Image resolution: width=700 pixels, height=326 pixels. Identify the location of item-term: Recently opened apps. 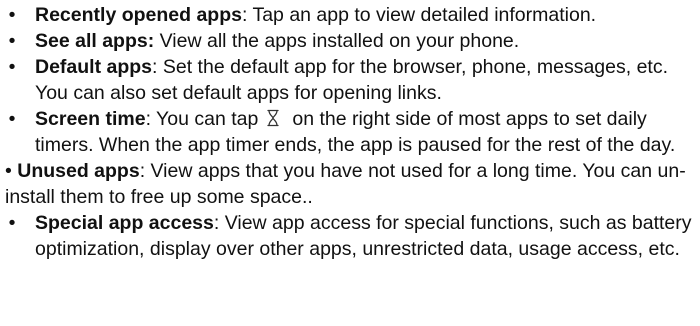
(138, 15).